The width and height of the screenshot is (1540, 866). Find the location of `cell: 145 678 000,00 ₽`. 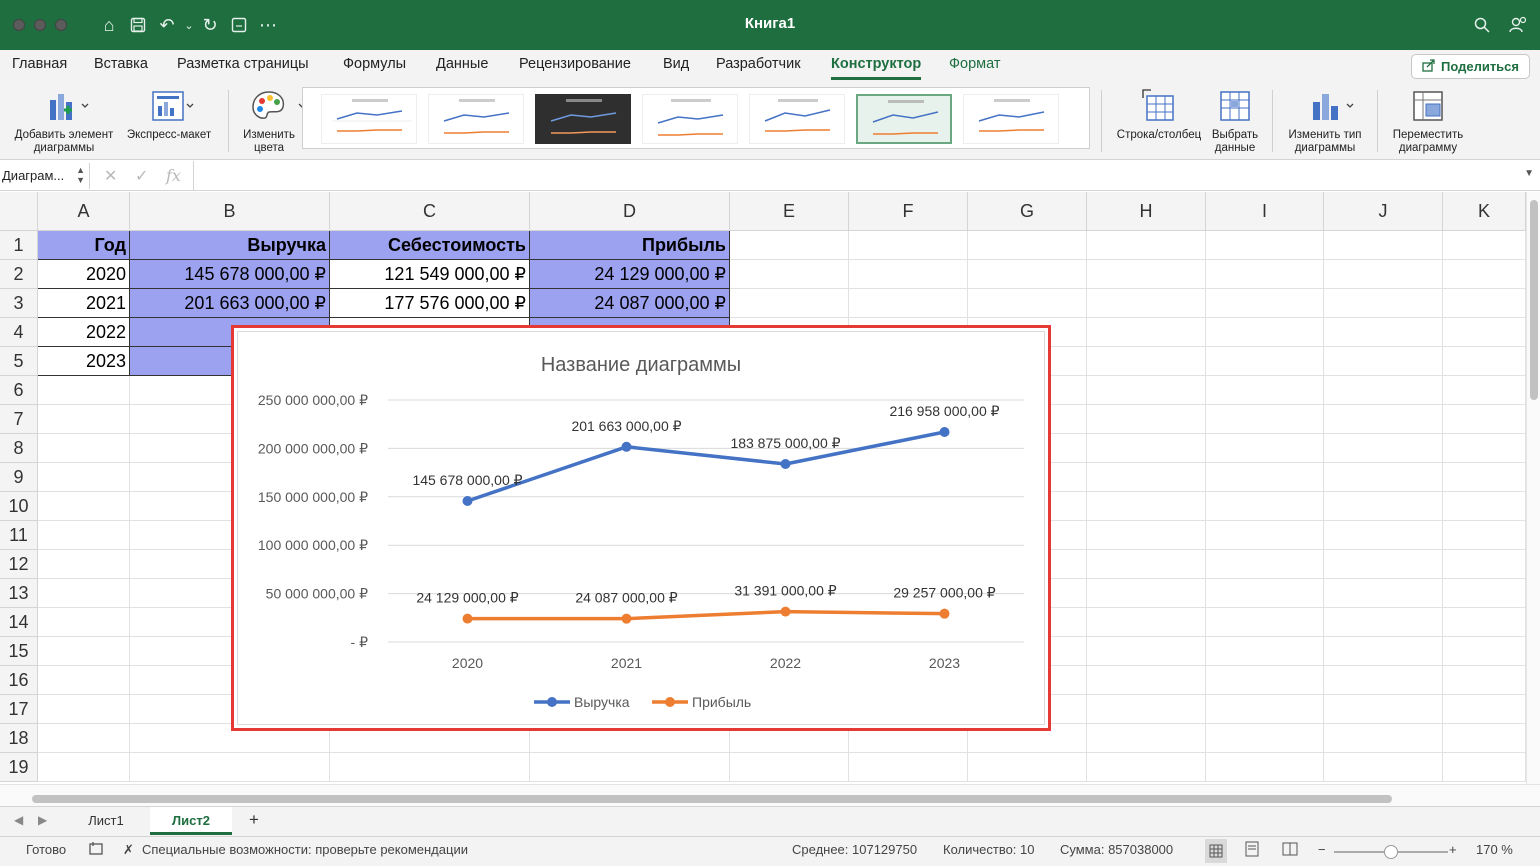

cell: 145 678 000,00 ₽ is located at coordinates (230, 274).